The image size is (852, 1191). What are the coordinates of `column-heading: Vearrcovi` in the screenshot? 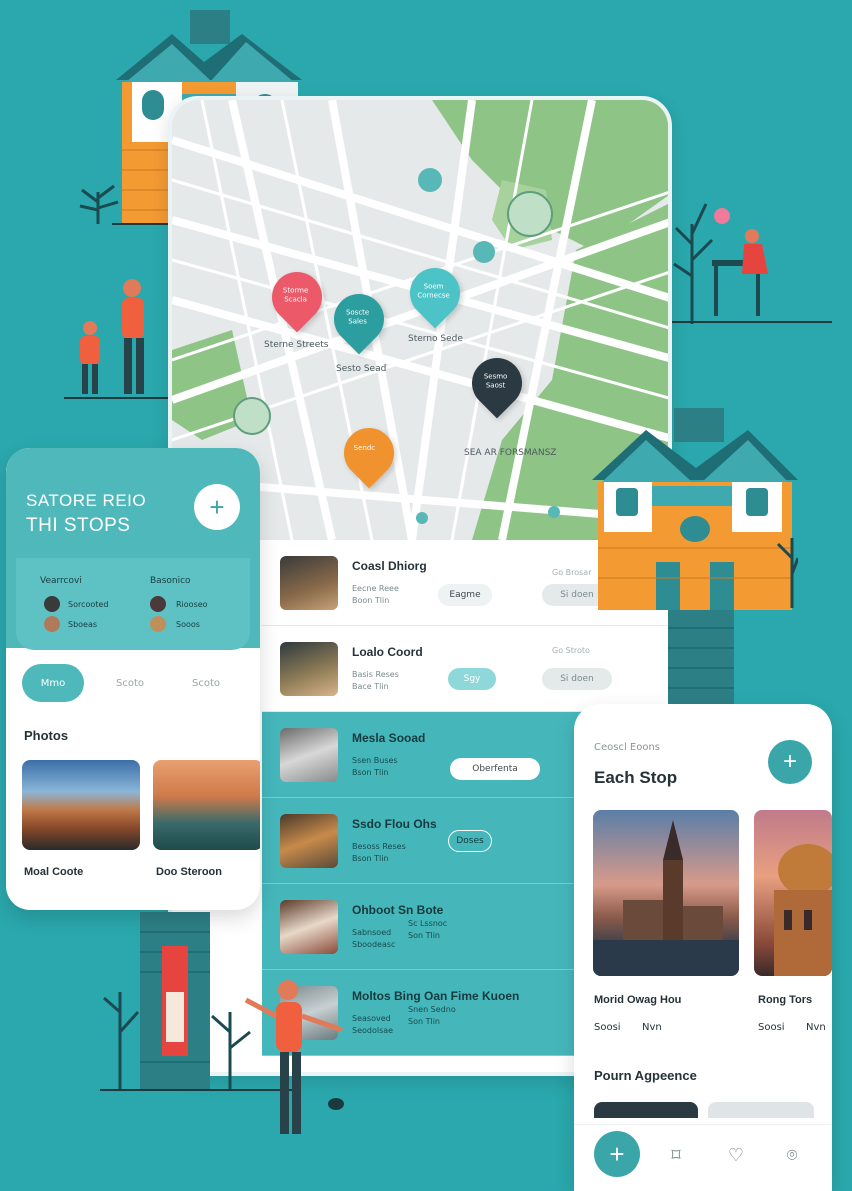 It's located at (61, 581).